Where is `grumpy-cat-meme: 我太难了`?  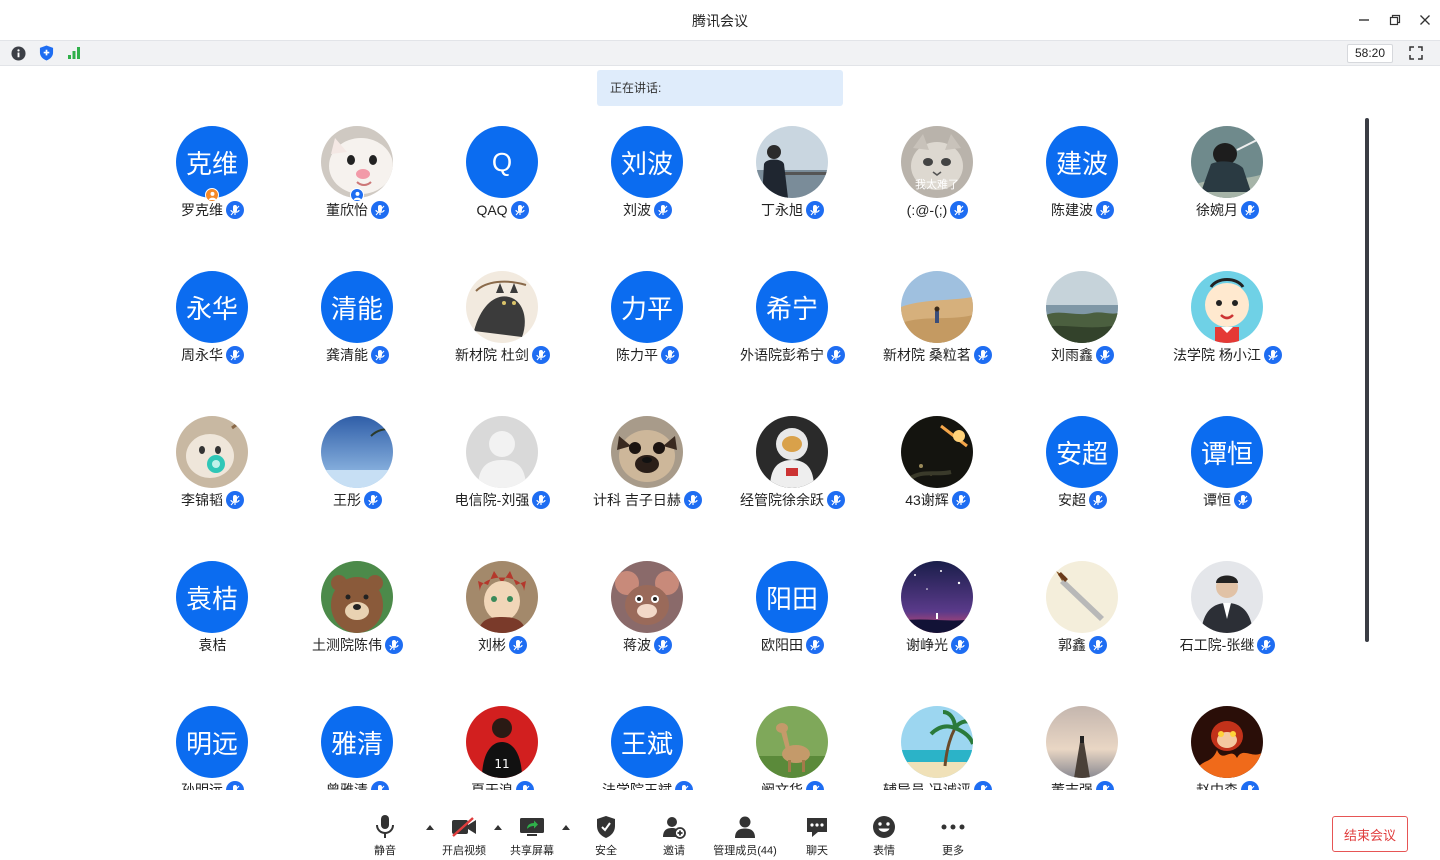 grumpy-cat-meme: 我太难了 is located at coordinates (937, 162).